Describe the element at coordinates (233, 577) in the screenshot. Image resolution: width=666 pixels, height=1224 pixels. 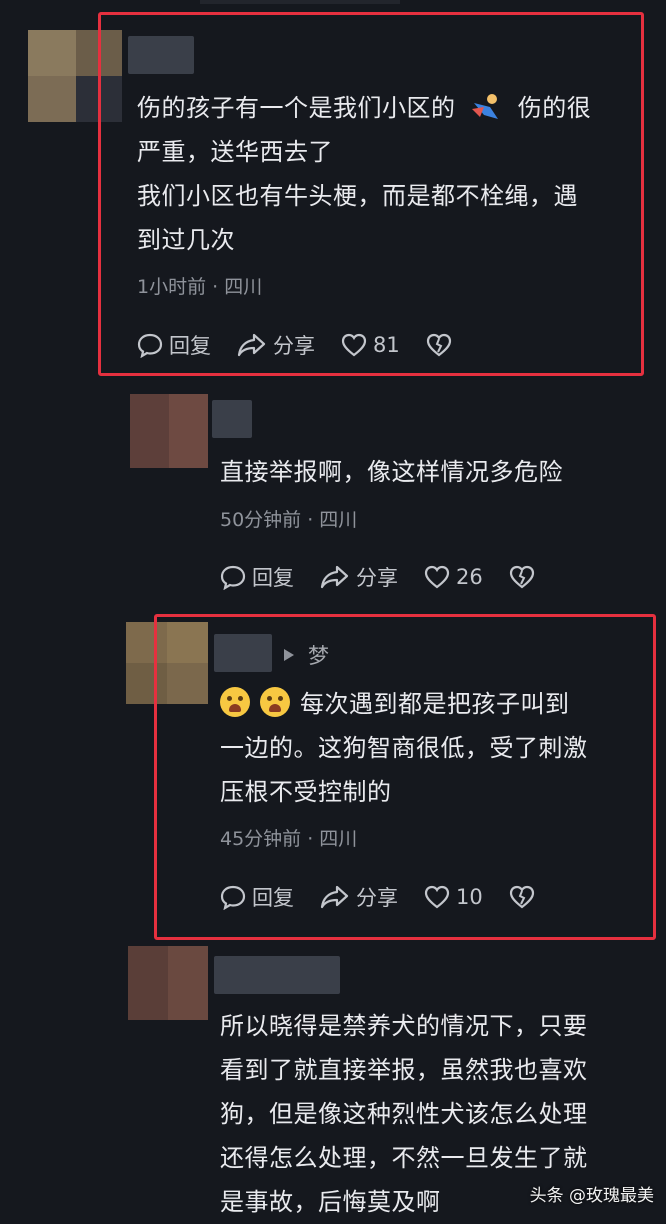
I see `reply-icon` at that location.